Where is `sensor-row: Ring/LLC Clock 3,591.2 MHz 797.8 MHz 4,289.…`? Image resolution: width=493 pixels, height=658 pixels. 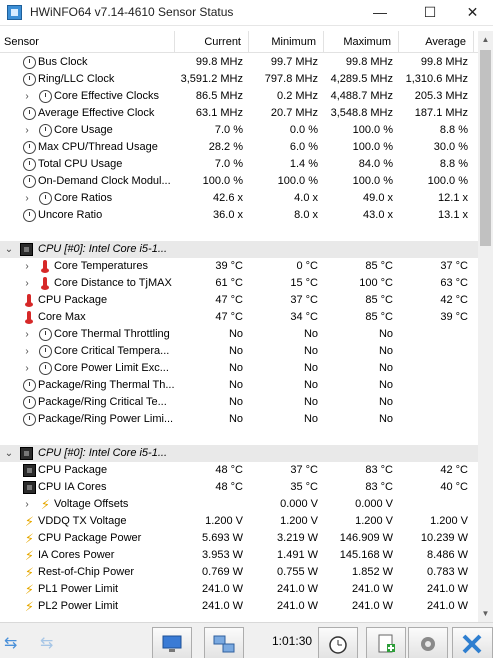 sensor-row: Ring/LLC Clock 3,591.2 MHz 797.8 MHz 4,289.… is located at coordinates (239, 79).